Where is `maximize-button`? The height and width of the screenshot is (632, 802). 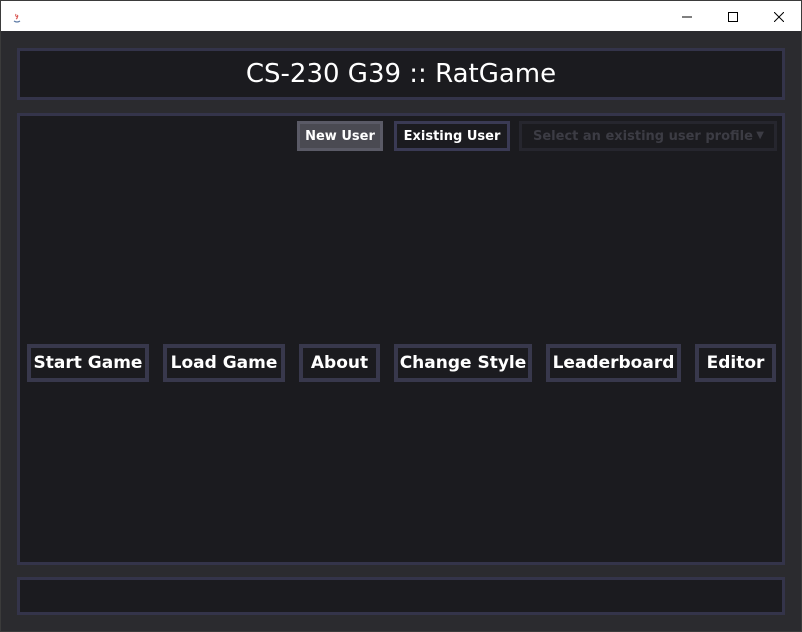 maximize-button is located at coordinates (733, 16).